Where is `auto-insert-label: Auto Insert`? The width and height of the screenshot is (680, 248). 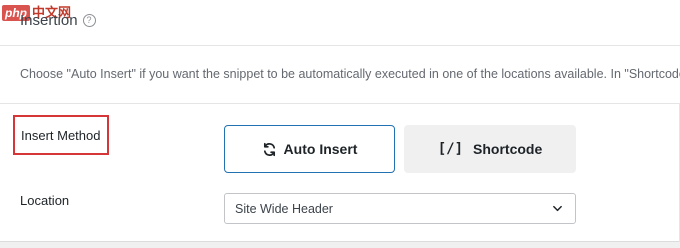 auto-insert-label: Auto Insert is located at coordinates (320, 149).